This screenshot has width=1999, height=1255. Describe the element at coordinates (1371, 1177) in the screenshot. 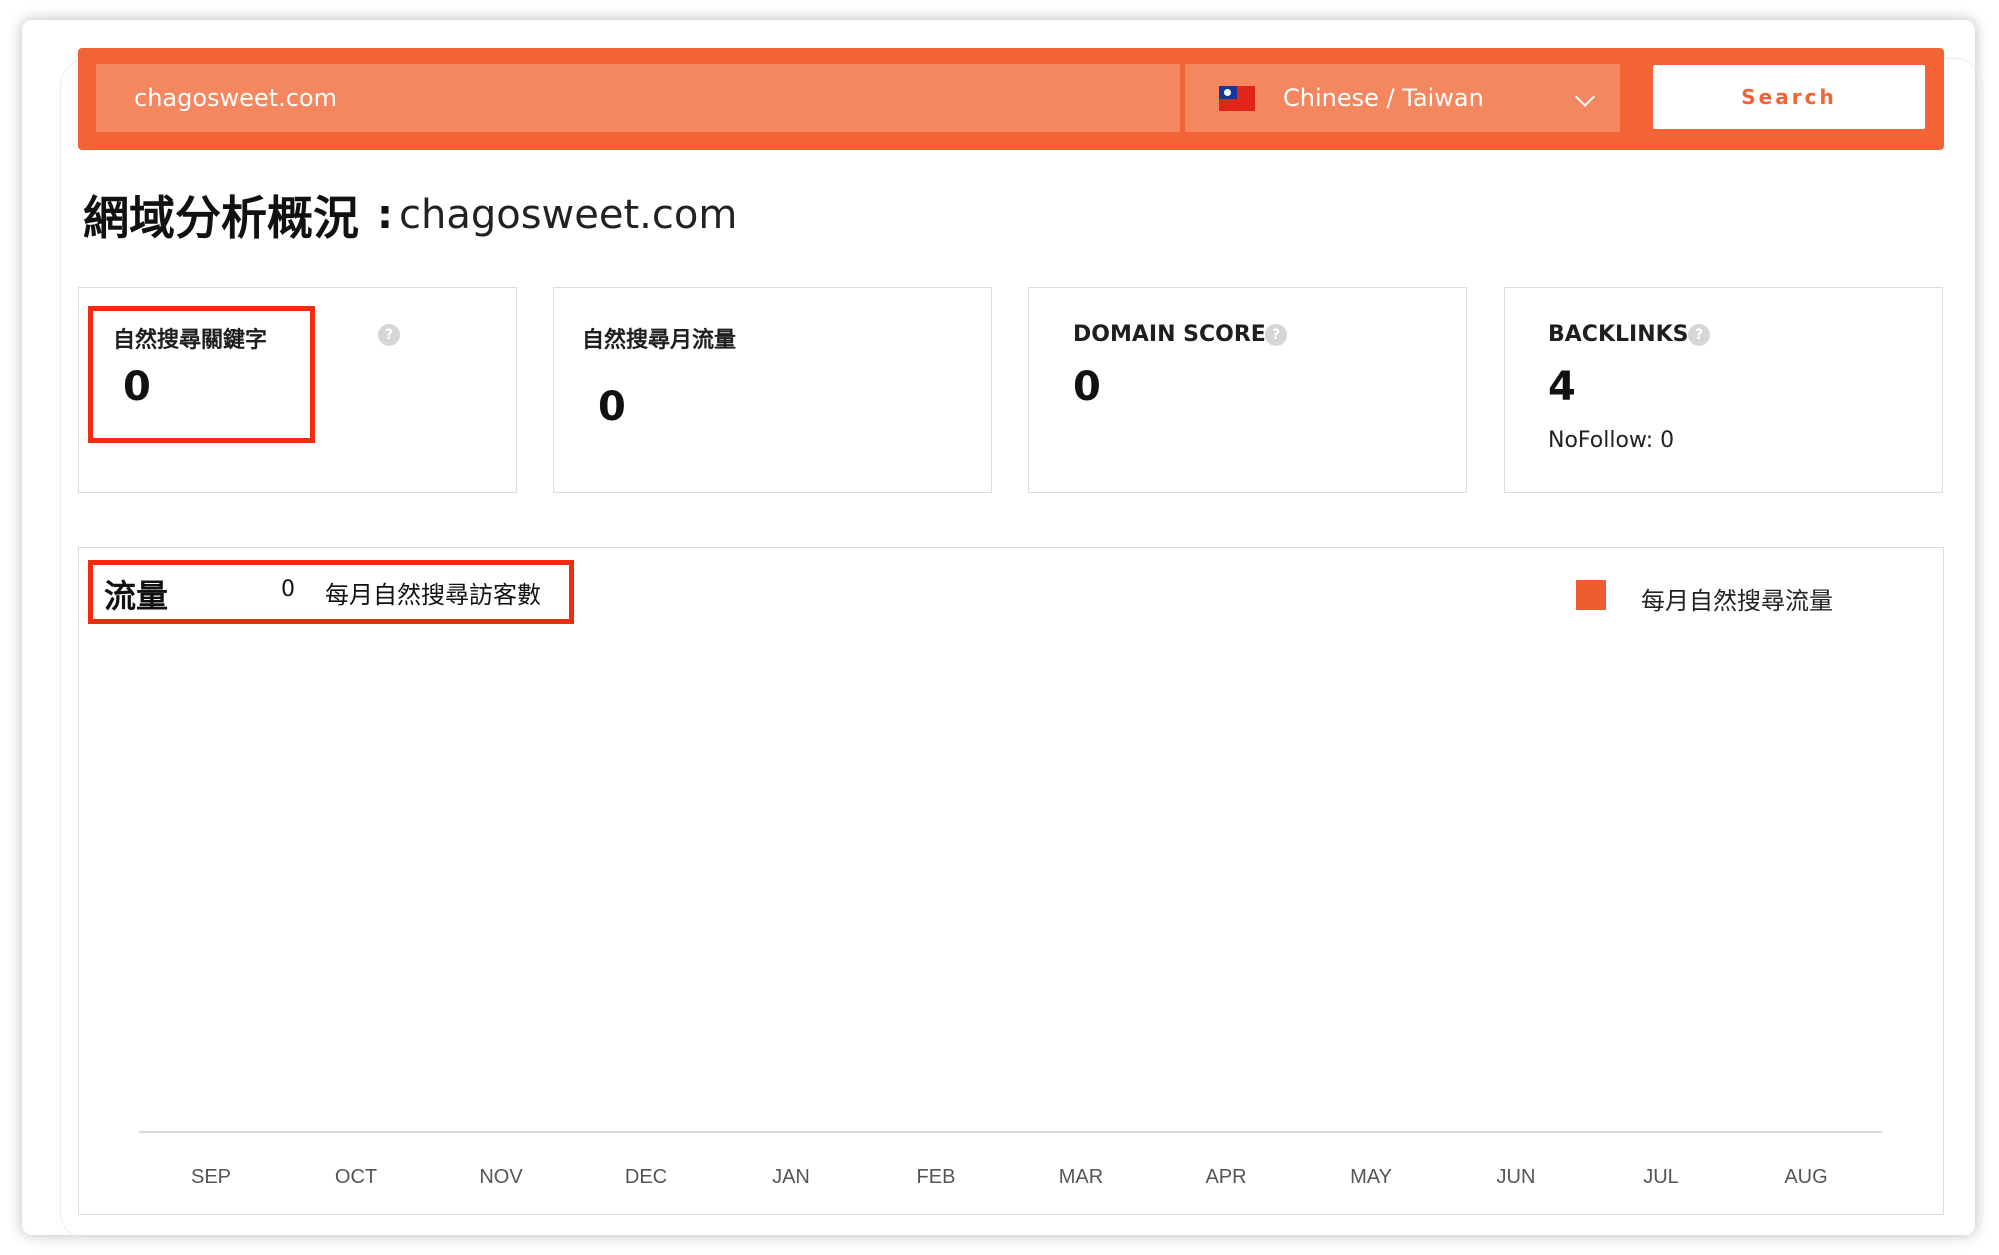

I see `x-tick-label-may: MAY` at that location.